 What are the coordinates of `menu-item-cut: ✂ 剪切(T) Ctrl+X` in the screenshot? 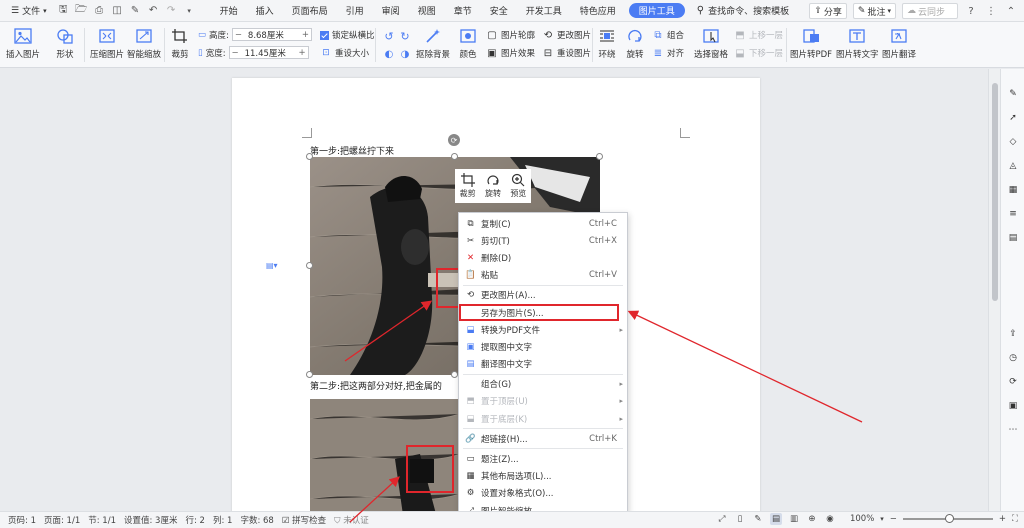 It's located at (543, 240).